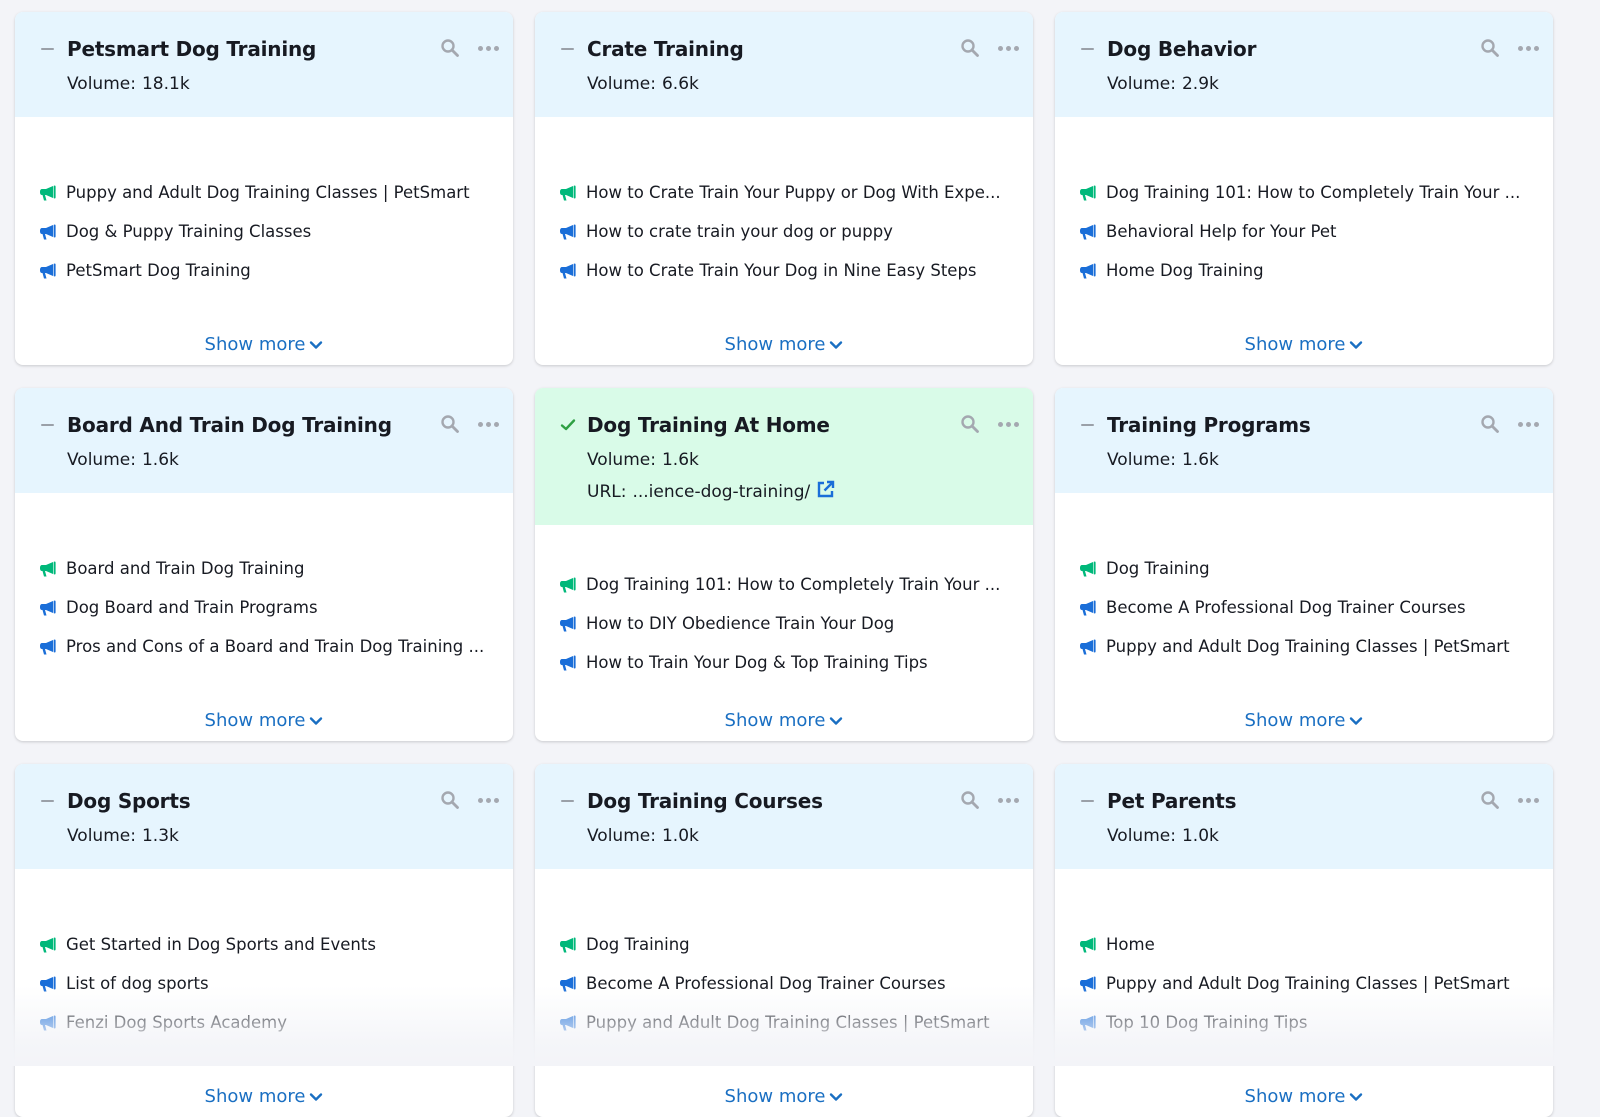 Image resolution: width=1600 pixels, height=1117 pixels. Describe the element at coordinates (784, 231) in the screenshot. I see `result-item: How to crate train your dog or puppy` at that location.